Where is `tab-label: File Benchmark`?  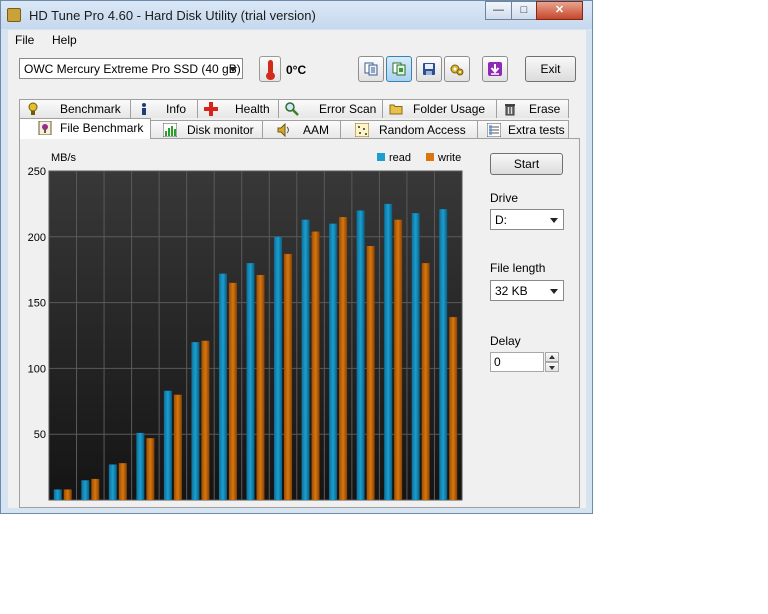
tab-label: File Benchmark is located at coordinates (102, 128).